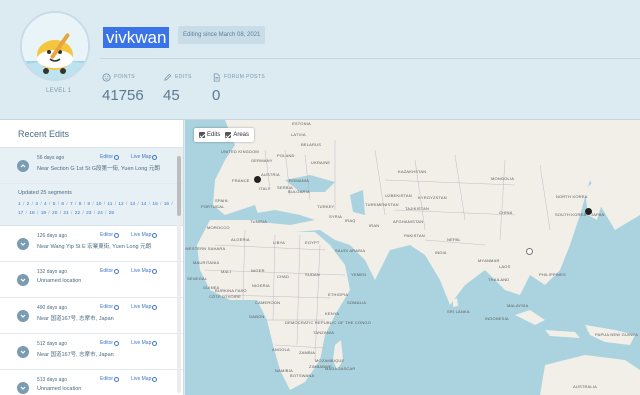  Describe the element at coordinates (336, 216) in the screenshot. I see `country-label: SYRIA` at that location.